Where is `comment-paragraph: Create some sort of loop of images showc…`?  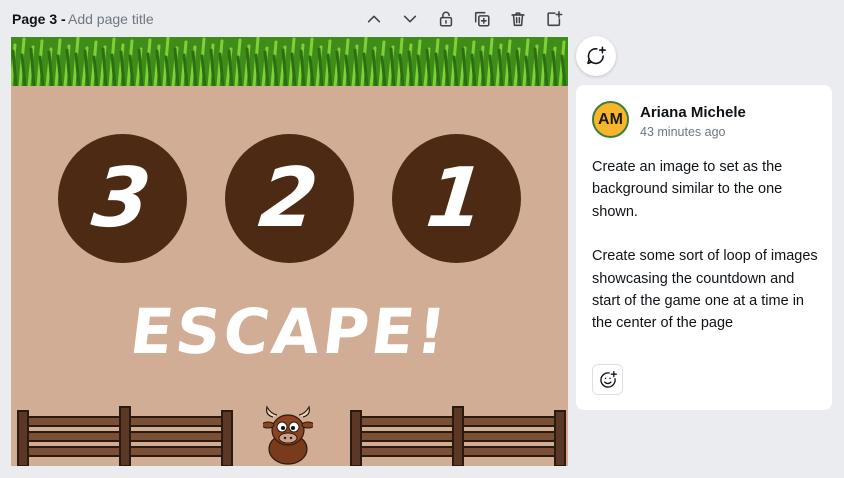 comment-paragraph: Create some sort of loop of images showc… is located at coordinates (705, 290).